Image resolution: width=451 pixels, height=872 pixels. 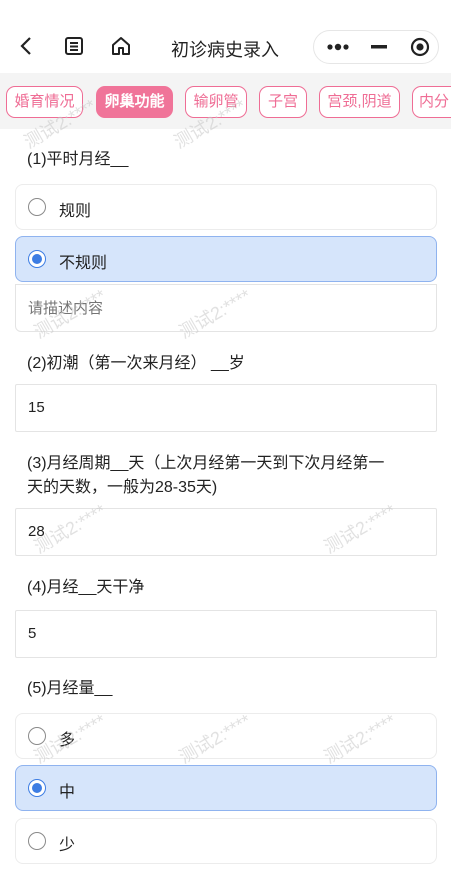 What do you see at coordinates (121, 46) in the screenshot?
I see `home-icon` at bounding box center [121, 46].